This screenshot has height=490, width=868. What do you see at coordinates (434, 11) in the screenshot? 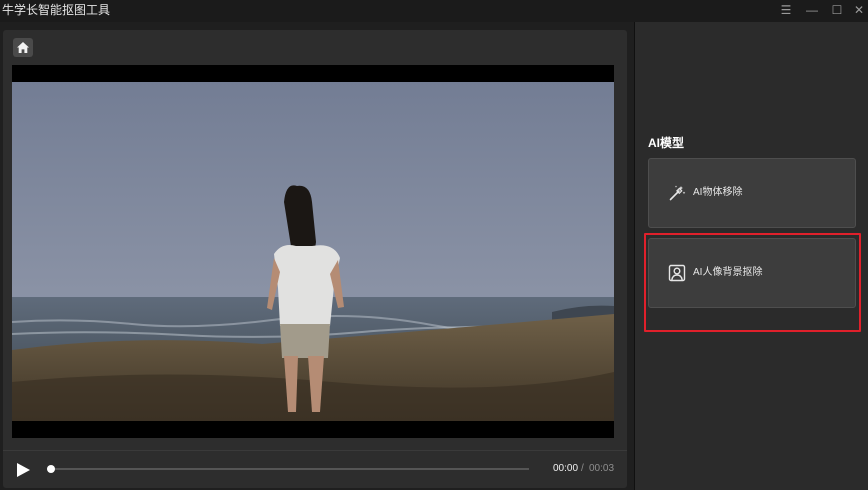
I see `title-bar: 牛学长智能抠图工具 ☰ — ☐ ✕` at bounding box center [434, 11].